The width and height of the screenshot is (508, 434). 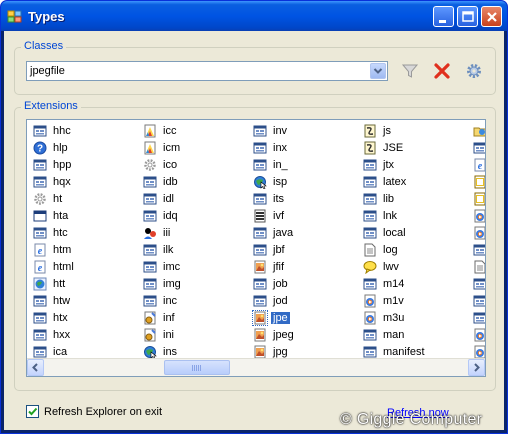 What do you see at coordinates (278, 267) in the screenshot?
I see `list-item-label: jfif` at bounding box center [278, 267].